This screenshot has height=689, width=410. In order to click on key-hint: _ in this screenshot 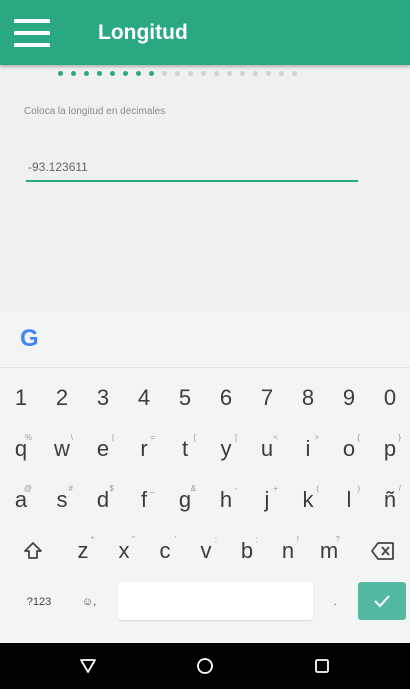, I will do `click(152, 488)`.